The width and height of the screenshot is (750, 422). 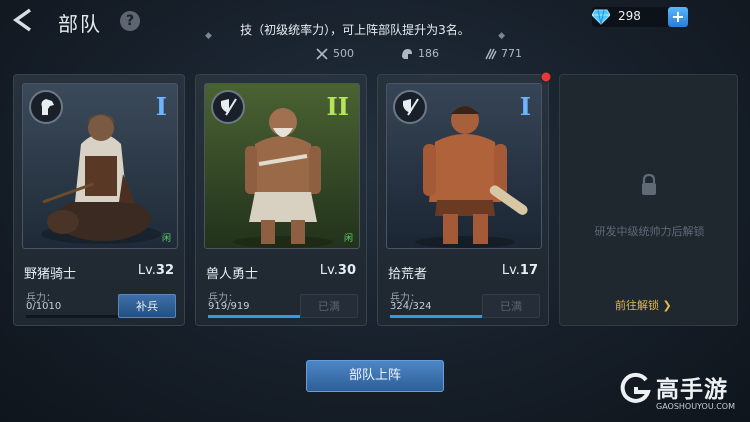 I want to click on stat-defense-value: 186, so click(x=428, y=53).